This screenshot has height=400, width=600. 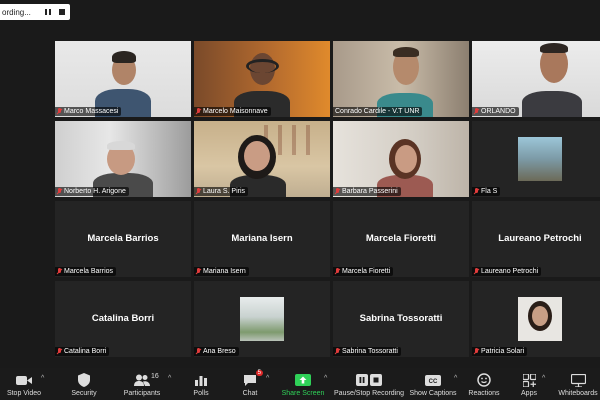 I want to click on stop-video-button: Stop Video, so click(x=24, y=384).